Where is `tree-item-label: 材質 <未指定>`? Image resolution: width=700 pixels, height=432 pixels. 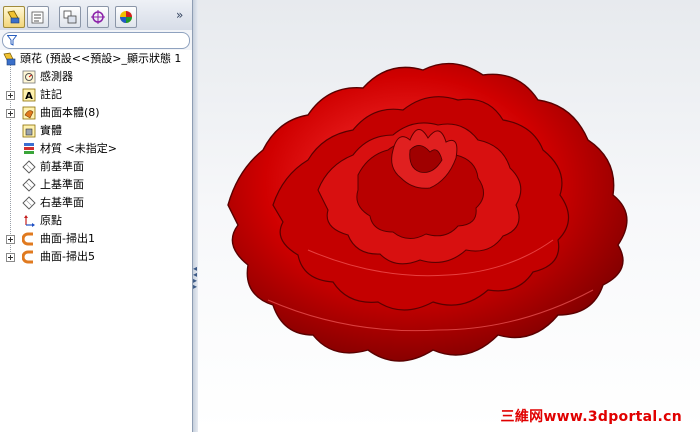
tree-item-label: 材質 <未指定> is located at coordinates (78, 148).